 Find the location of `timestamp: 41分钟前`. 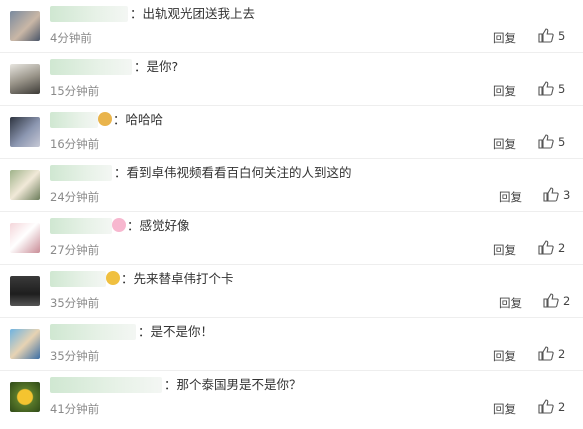

timestamp: 41分钟前 is located at coordinates (75, 409).